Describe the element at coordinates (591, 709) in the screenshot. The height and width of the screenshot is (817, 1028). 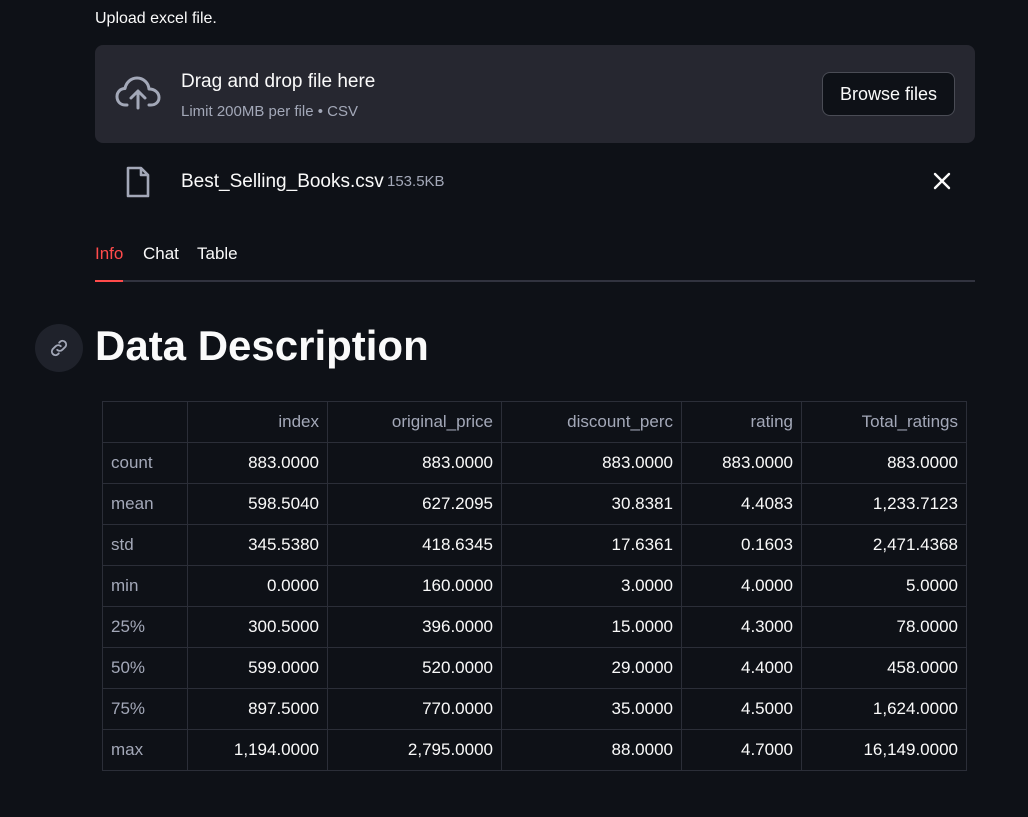
I see `table-cell: 35.0000` at that location.